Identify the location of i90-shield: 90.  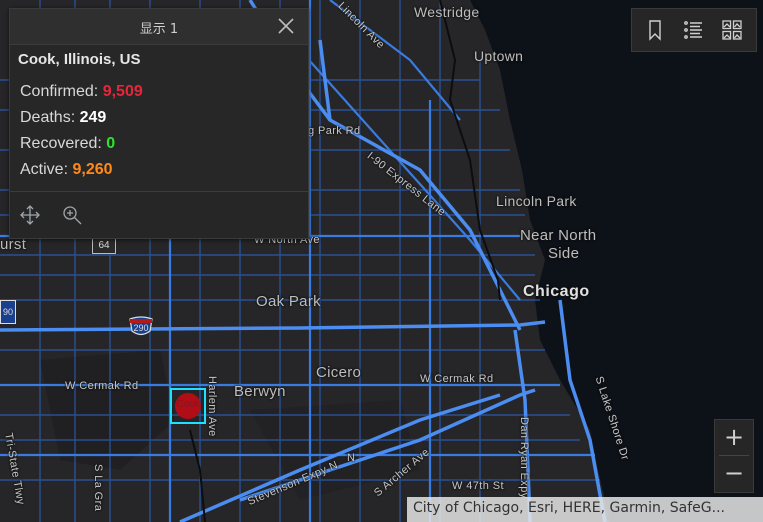
(8, 312).